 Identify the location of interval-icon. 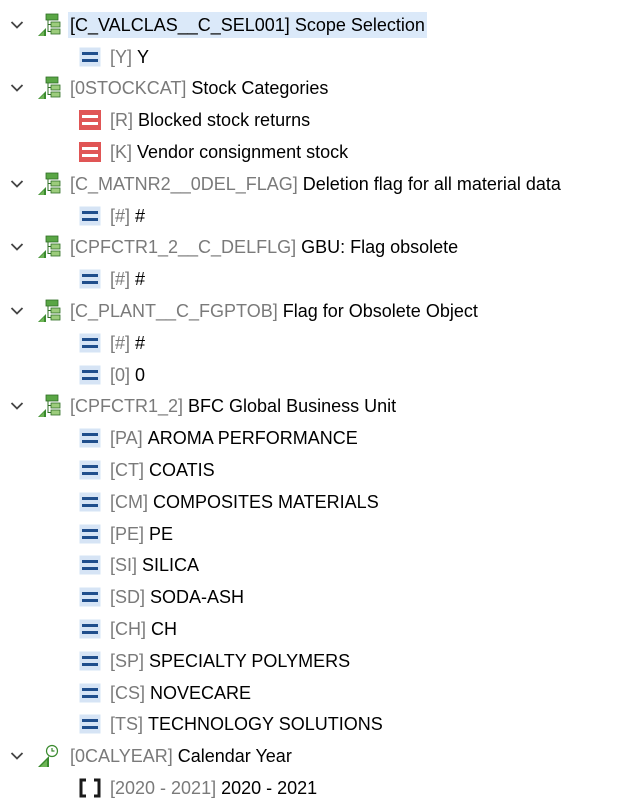
(90, 788).